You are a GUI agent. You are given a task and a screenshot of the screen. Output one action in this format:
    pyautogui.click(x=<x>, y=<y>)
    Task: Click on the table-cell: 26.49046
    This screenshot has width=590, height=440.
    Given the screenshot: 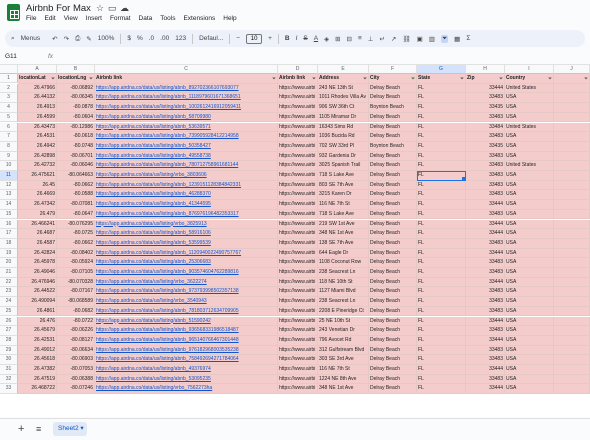 What is the action you would take?
    pyautogui.click(x=37, y=273)
    